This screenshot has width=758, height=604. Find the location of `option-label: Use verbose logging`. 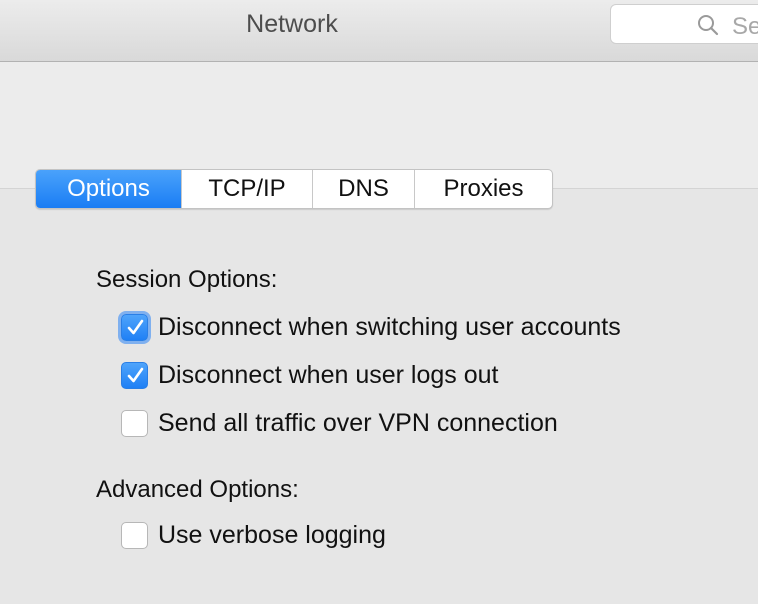

option-label: Use verbose logging is located at coordinates (272, 534).